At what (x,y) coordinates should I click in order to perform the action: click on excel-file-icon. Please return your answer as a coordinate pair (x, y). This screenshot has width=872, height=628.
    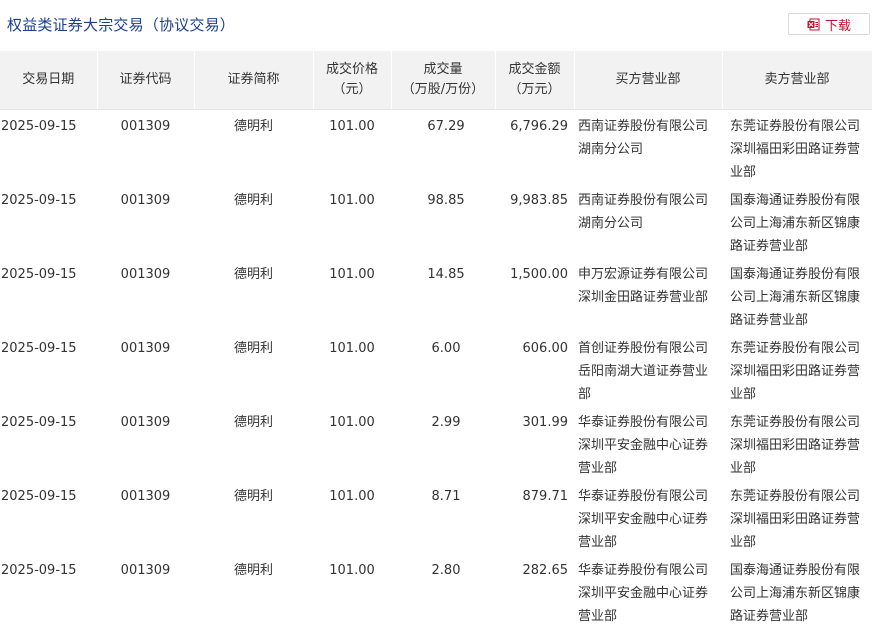
    Looking at the image, I should click on (813, 24).